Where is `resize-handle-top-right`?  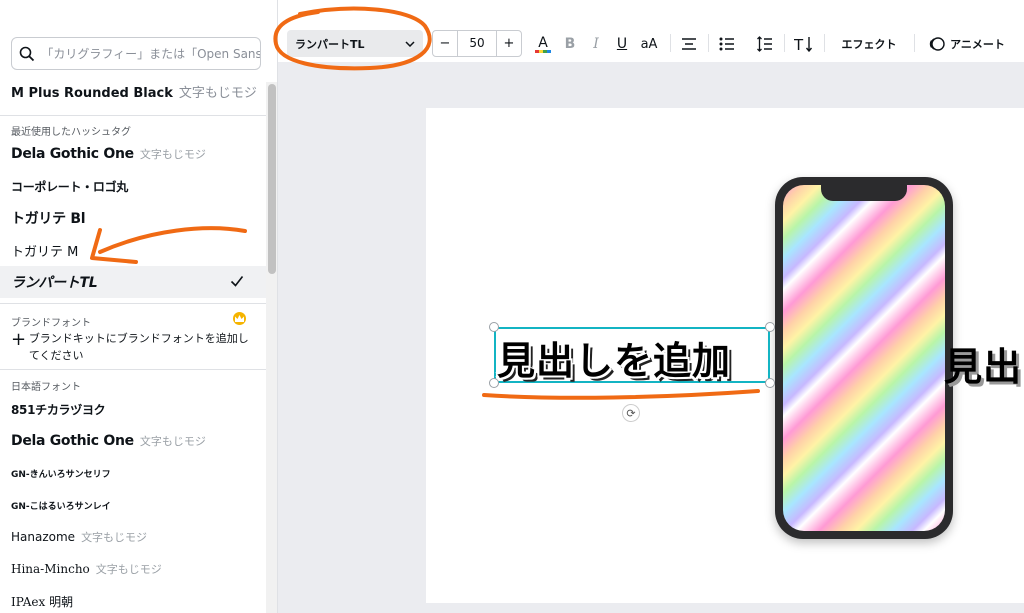
resize-handle-top-right is located at coordinates (770, 327).